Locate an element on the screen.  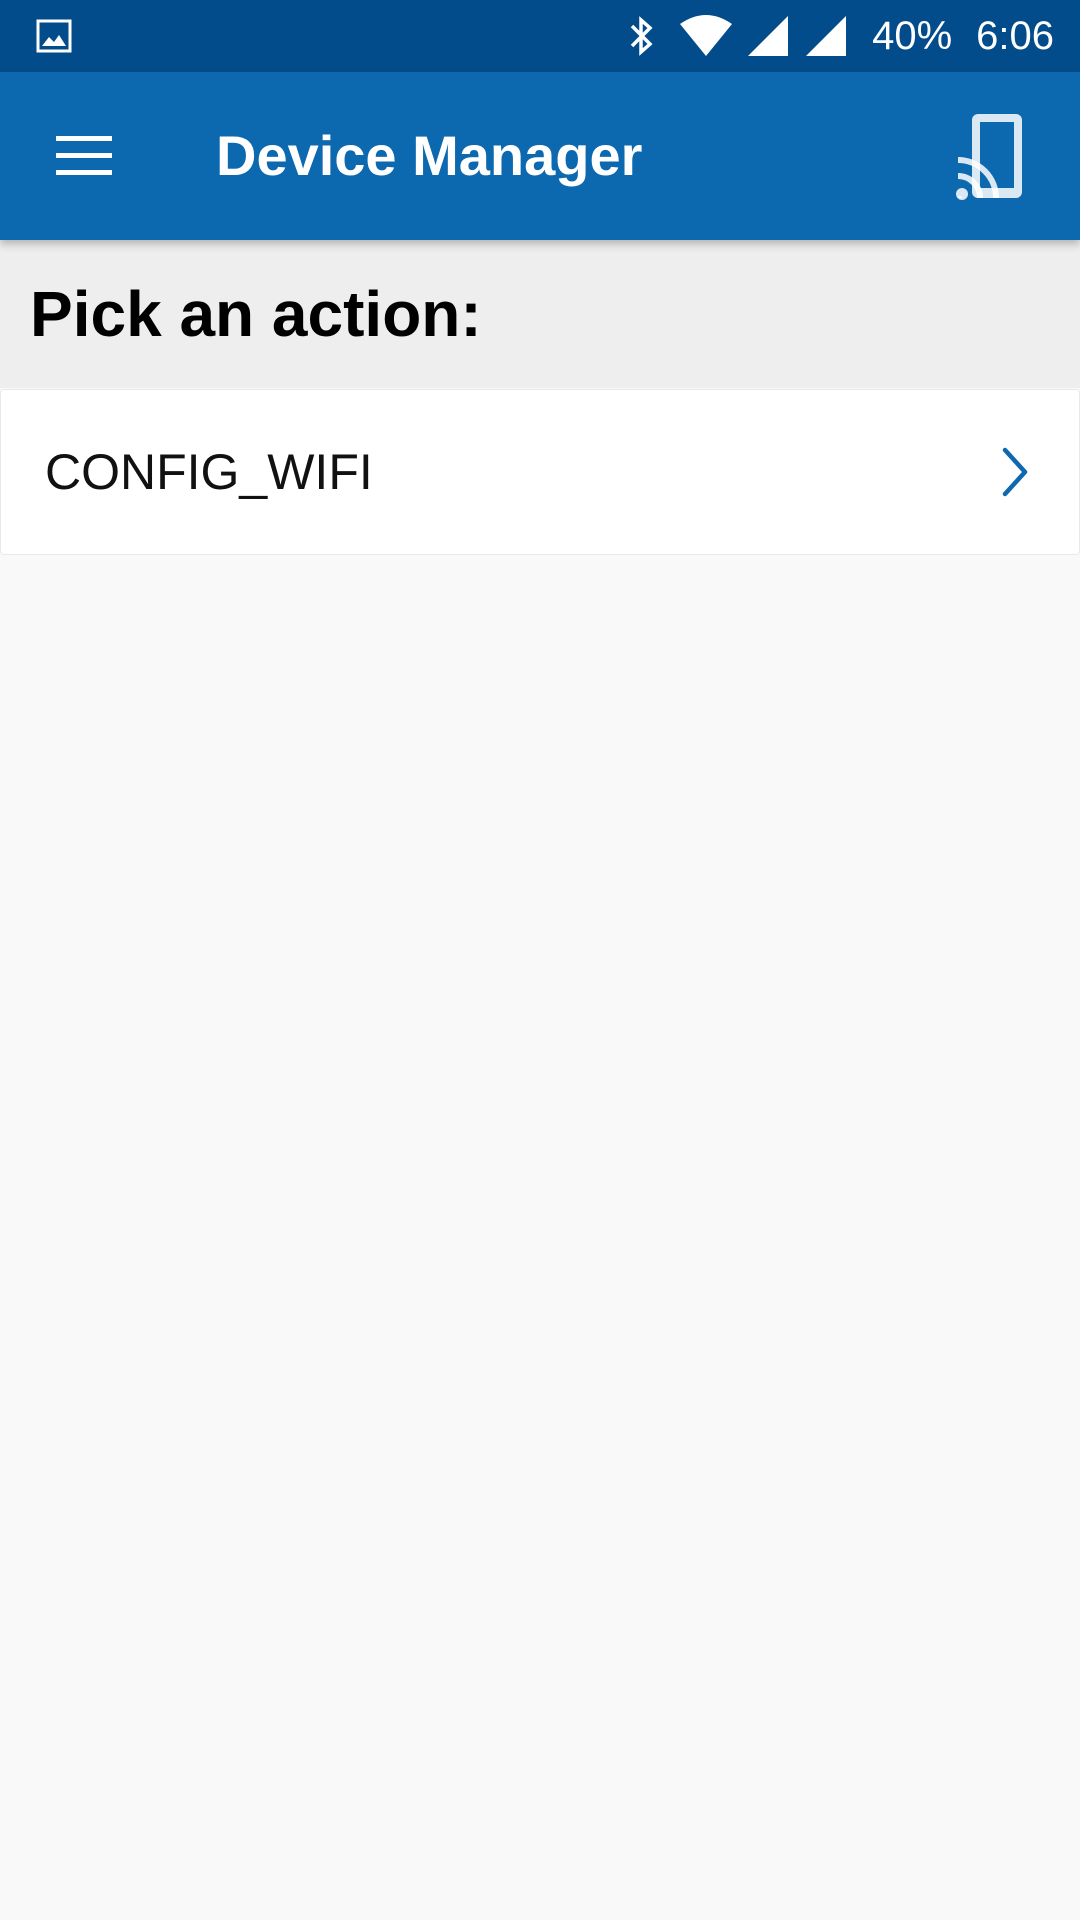
image-notification-icon is located at coordinates (54, 36).